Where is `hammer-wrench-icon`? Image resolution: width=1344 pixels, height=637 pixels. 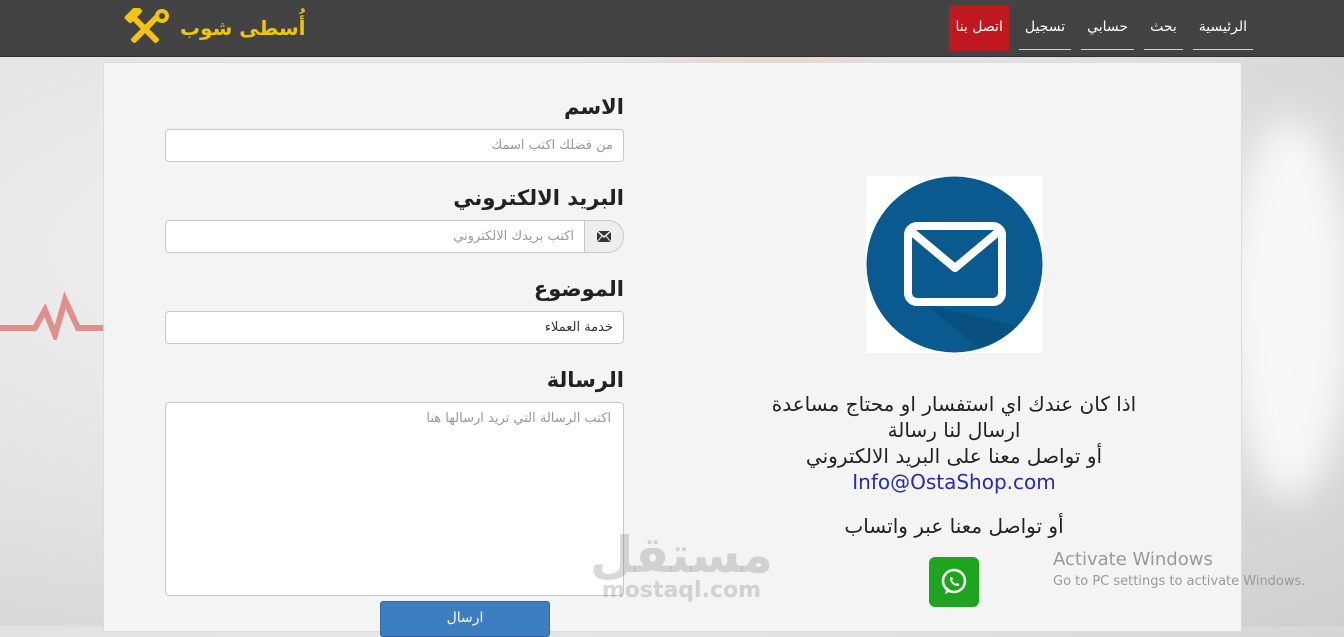
hammer-wrench-icon is located at coordinates (146, 26).